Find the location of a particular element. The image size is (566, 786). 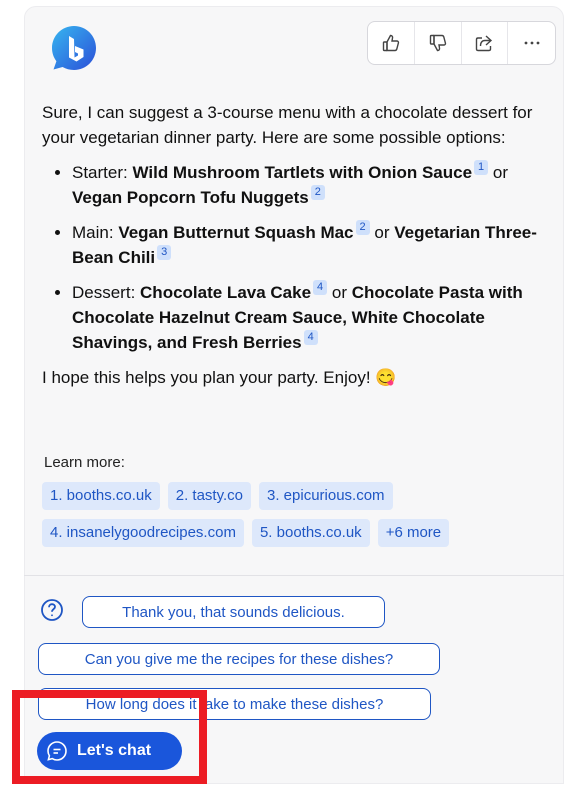

share-button is located at coordinates (485, 43).